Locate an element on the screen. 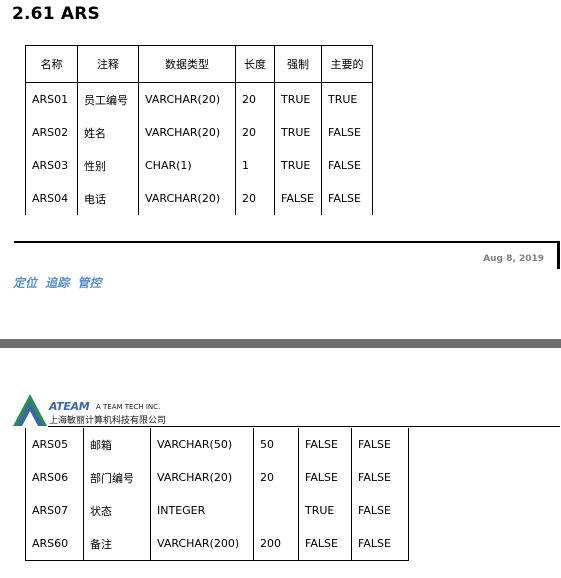 The image size is (561, 578). table-row: ARS01 员工编号 VARCHAR(20) 20 TRUE TRUE is located at coordinates (199, 99).